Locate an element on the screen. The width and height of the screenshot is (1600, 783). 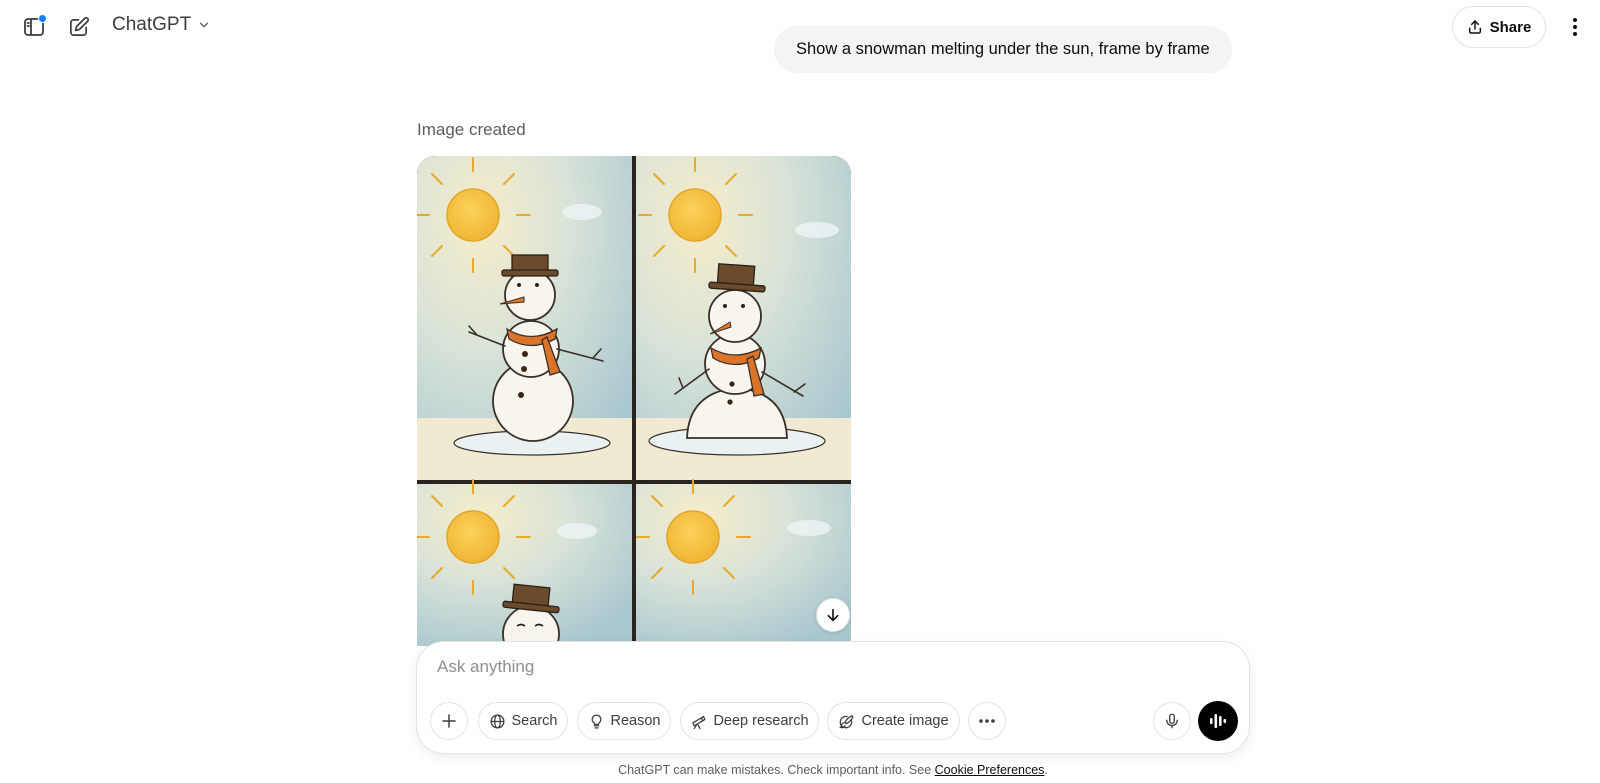
model-name: ChatGPT is located at coordinates (152, 24).